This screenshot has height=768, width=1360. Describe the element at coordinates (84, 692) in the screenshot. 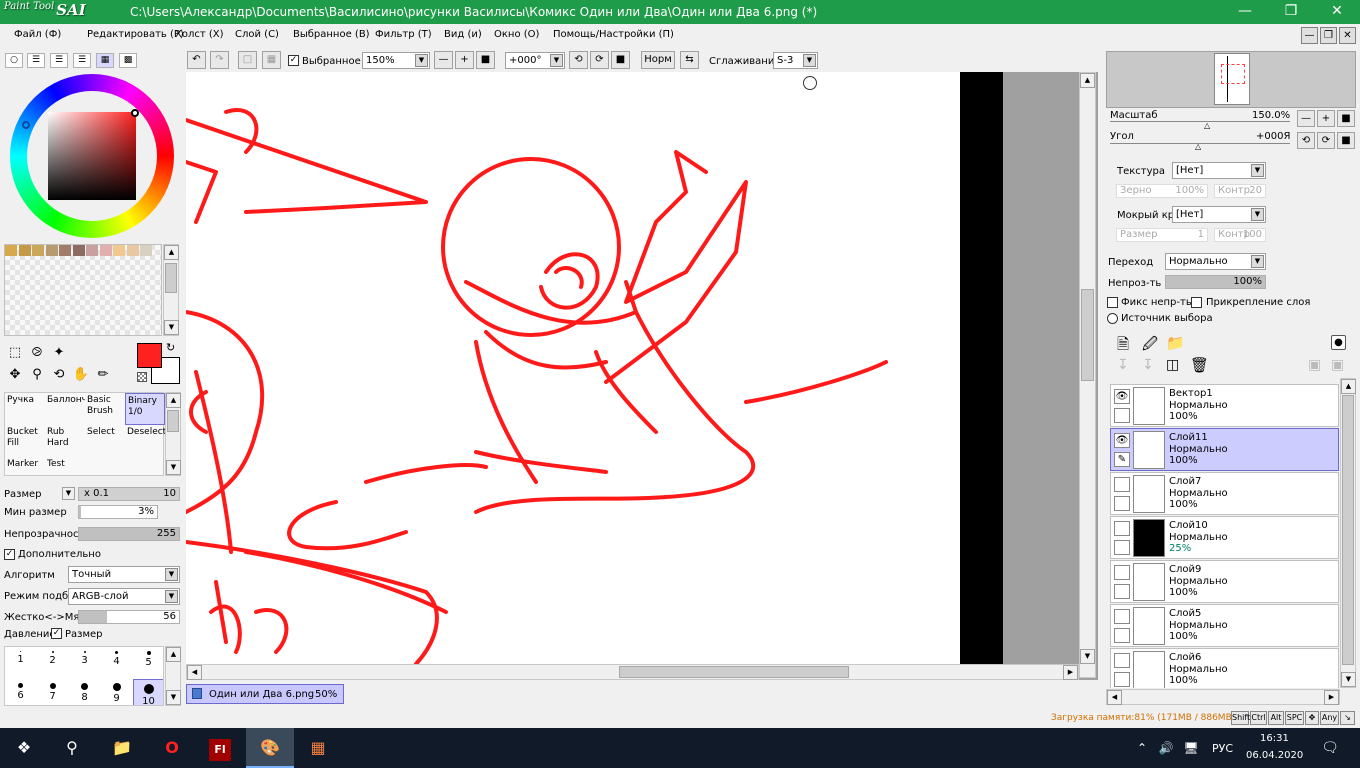

I see `size-cell: 8` at that location.